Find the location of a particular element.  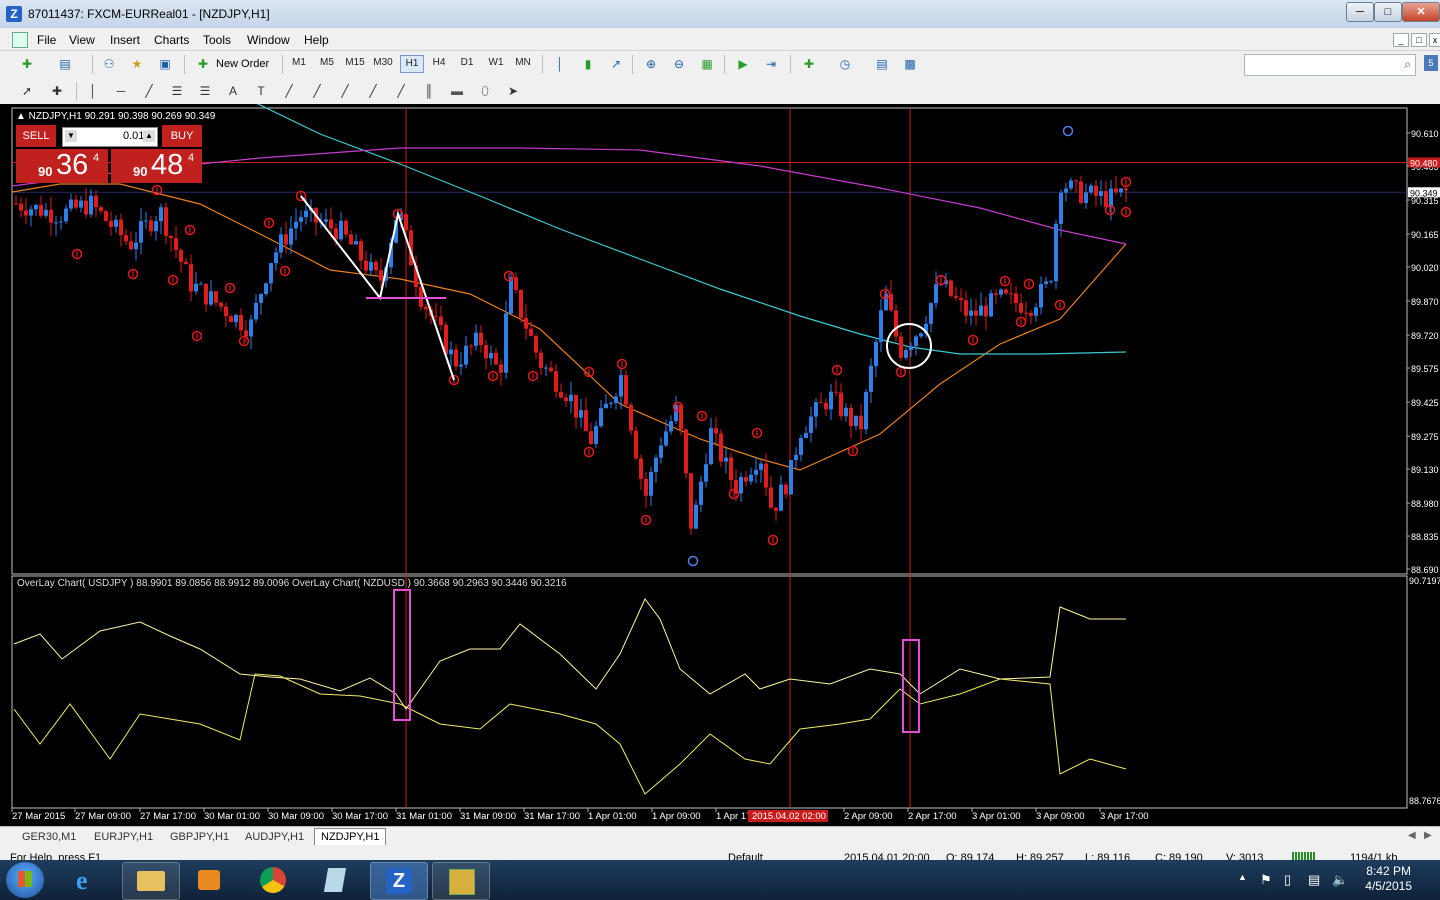

timeframe-h4: H4 is located at coordinates (439, 62).